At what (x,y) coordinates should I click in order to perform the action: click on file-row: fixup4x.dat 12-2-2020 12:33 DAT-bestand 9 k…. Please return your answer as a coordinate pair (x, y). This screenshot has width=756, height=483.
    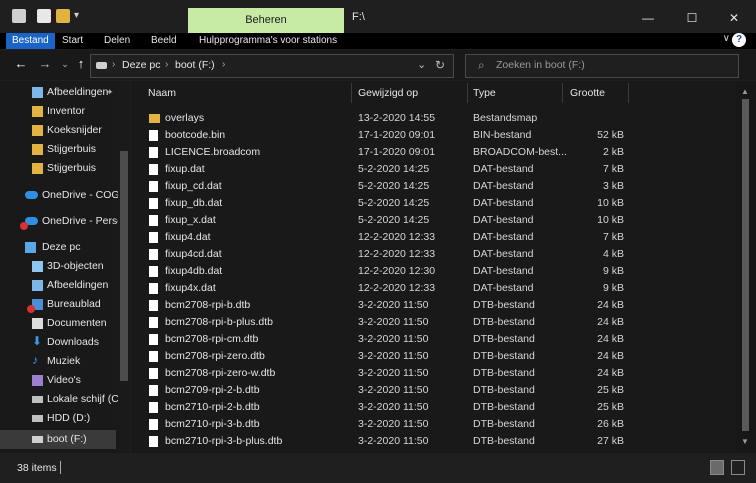
    Looking at the image, I should click on (426, 288).